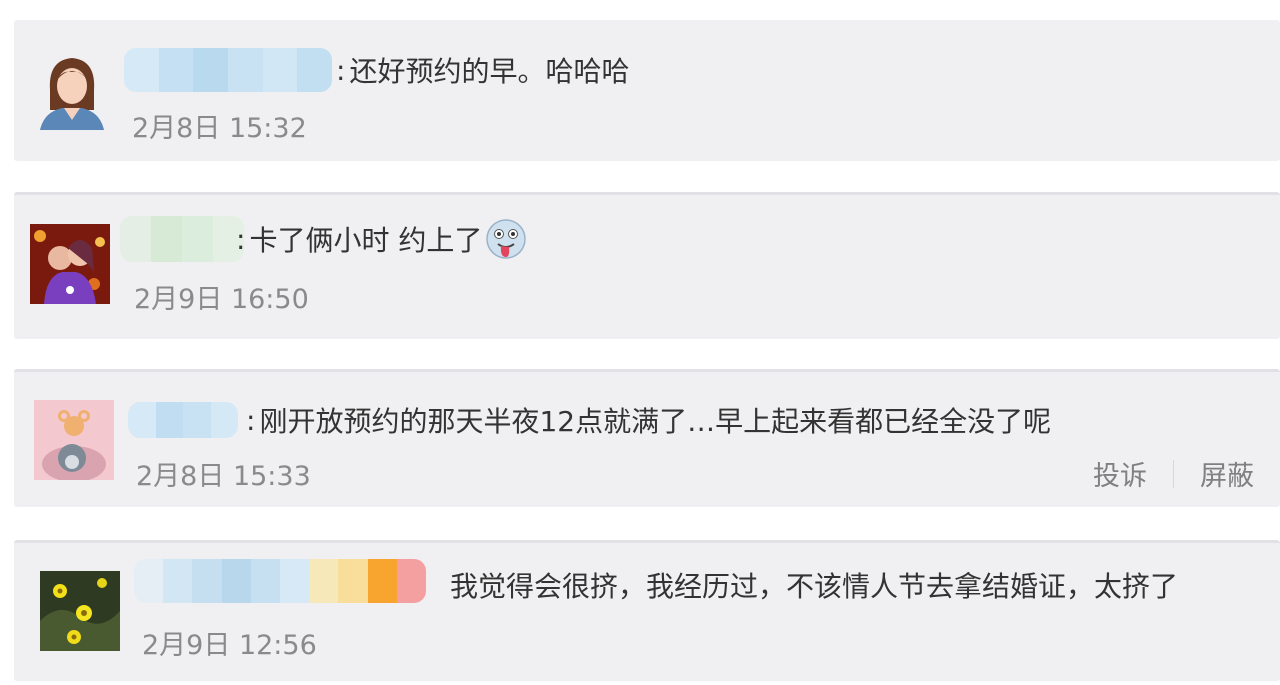 The height and width of the screenshot is (685, 1280). Describe the element at coordinates (655, 421) in the screenshot. I see `comment-text: 刚开放预约的那天半夜12点就满了…早上起来看都已经全没了呢` at that location.